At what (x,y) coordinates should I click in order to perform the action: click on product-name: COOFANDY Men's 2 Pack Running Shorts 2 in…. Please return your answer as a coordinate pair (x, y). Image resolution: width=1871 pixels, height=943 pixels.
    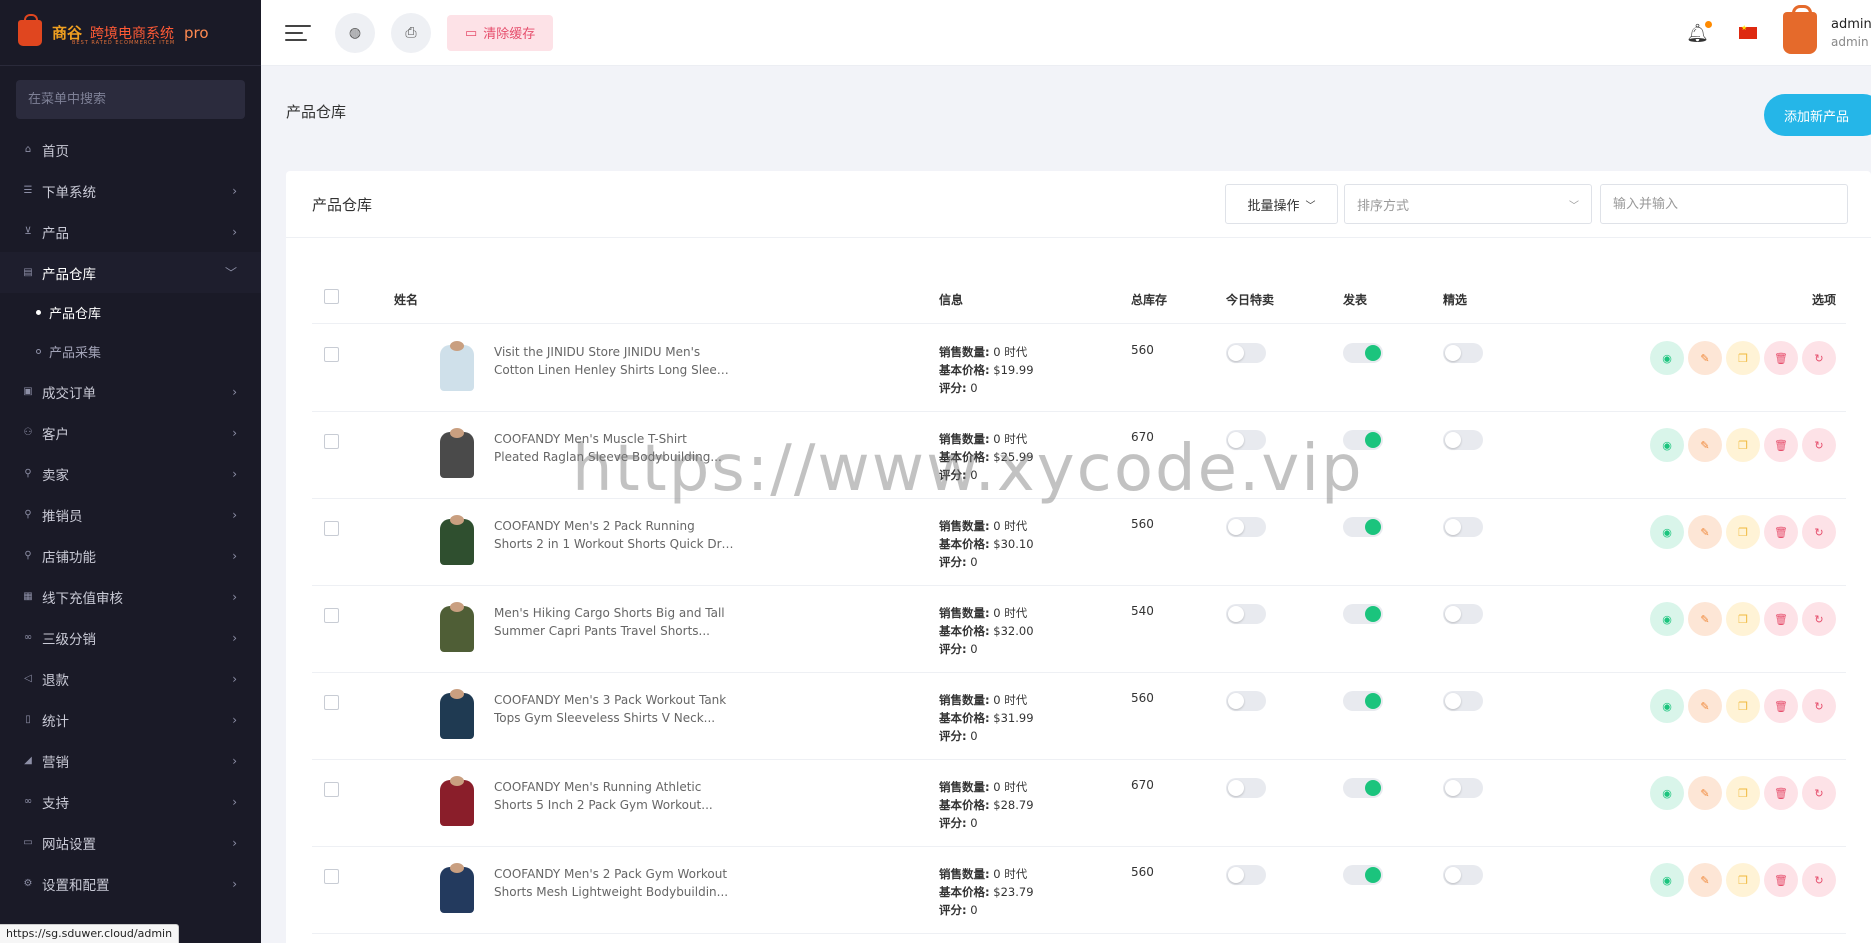
    Looking at the image, I should click on (614, 535).